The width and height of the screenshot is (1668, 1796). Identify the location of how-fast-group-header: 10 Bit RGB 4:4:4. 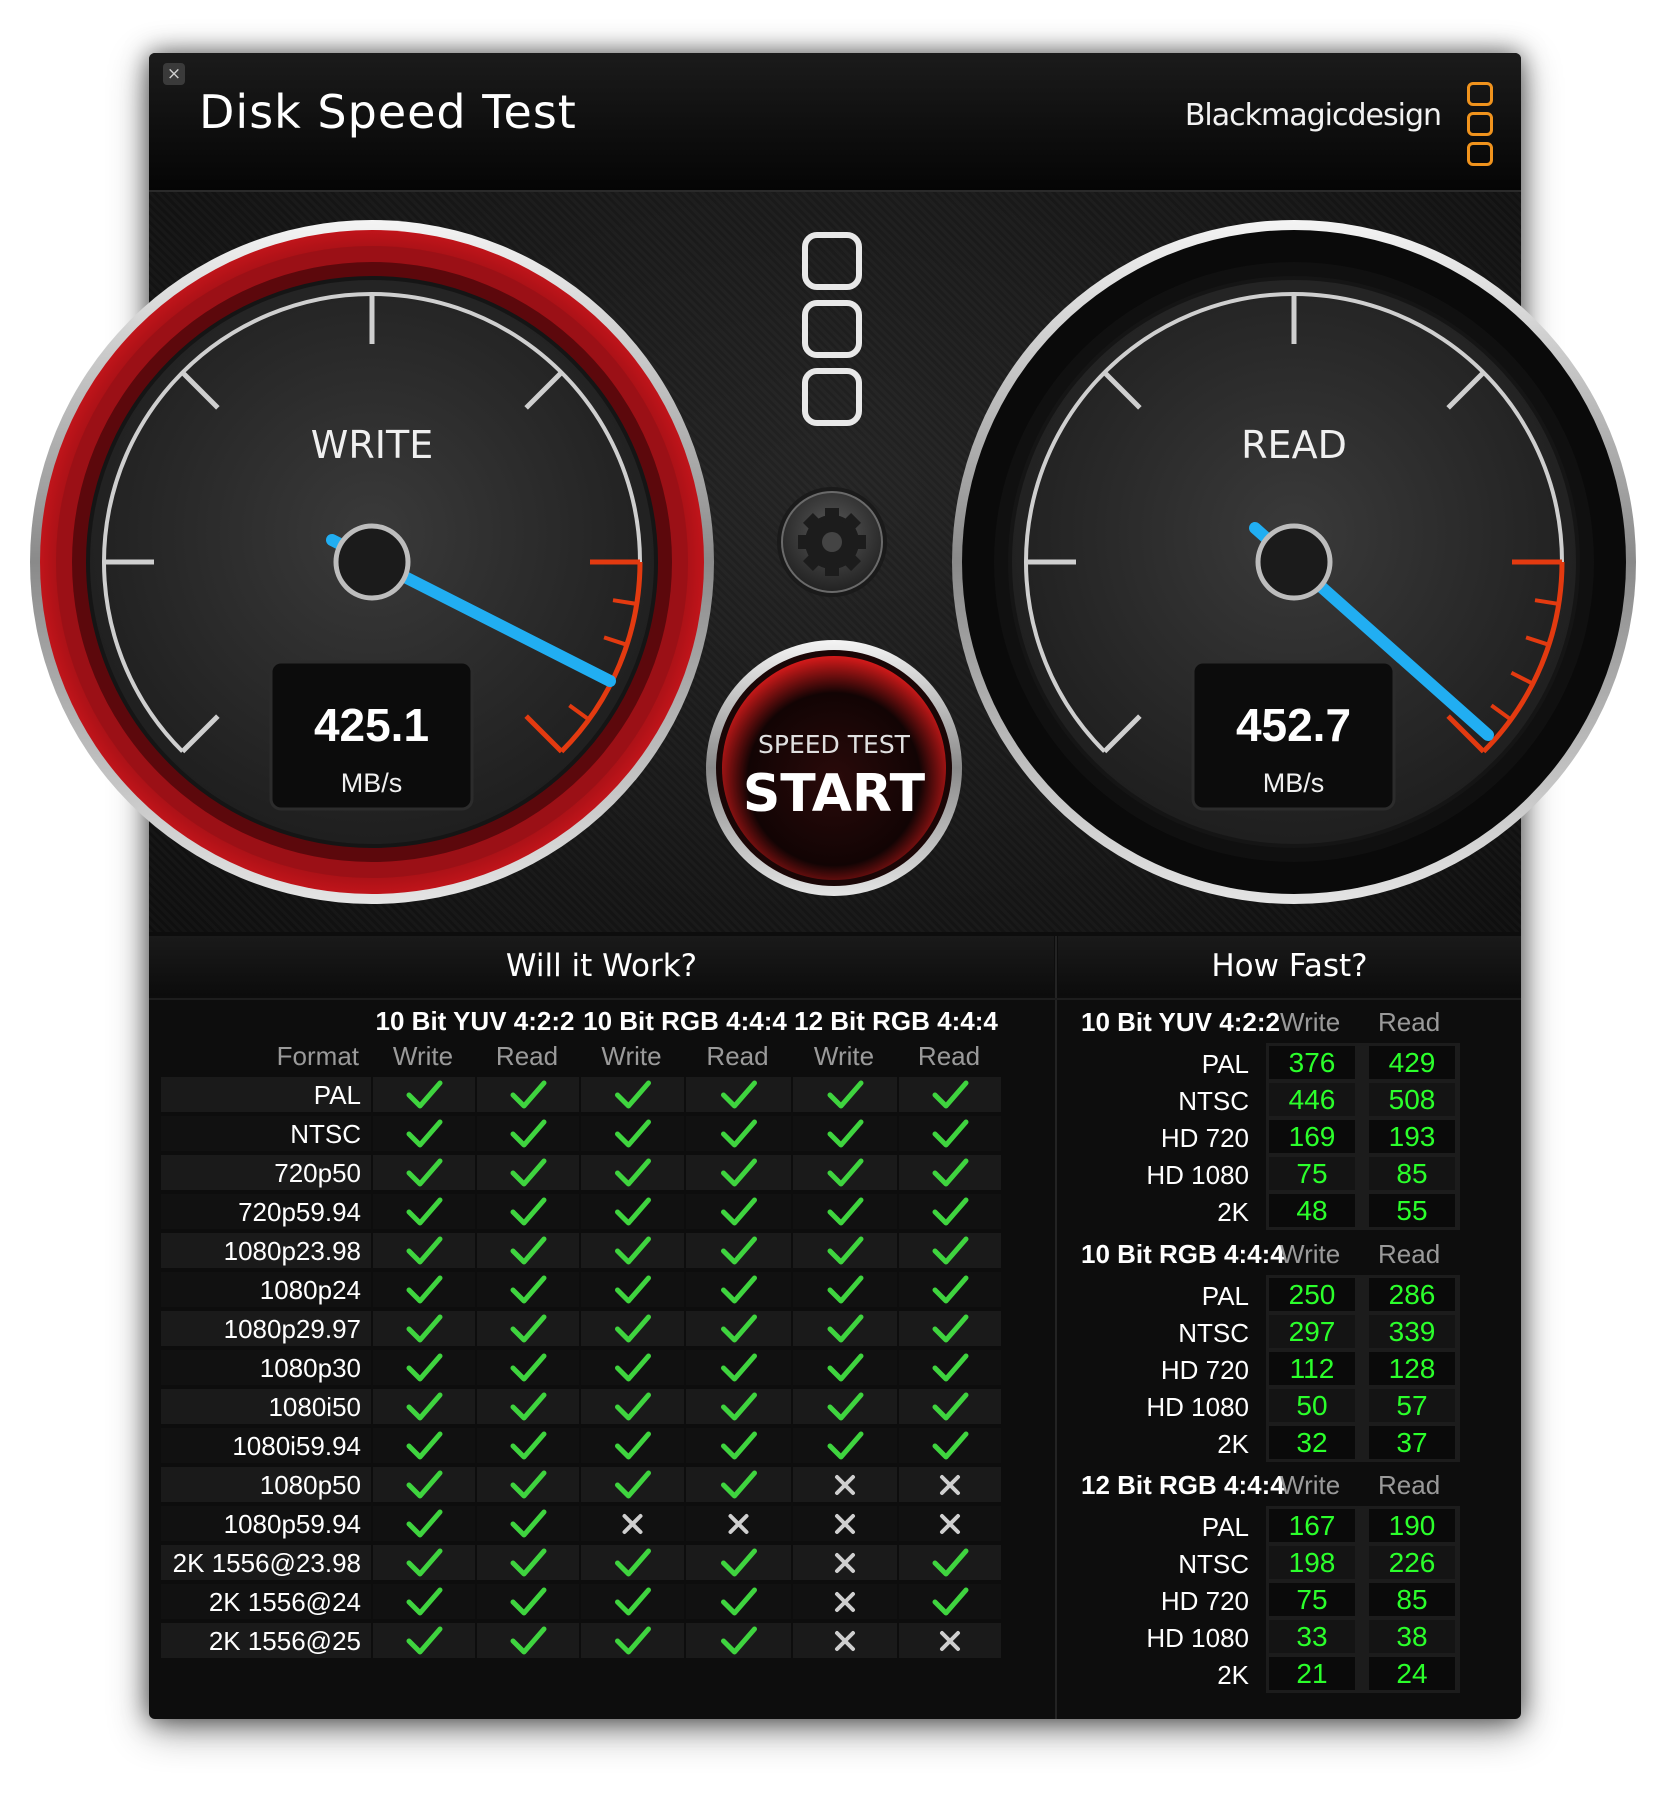
(1183, 1254).